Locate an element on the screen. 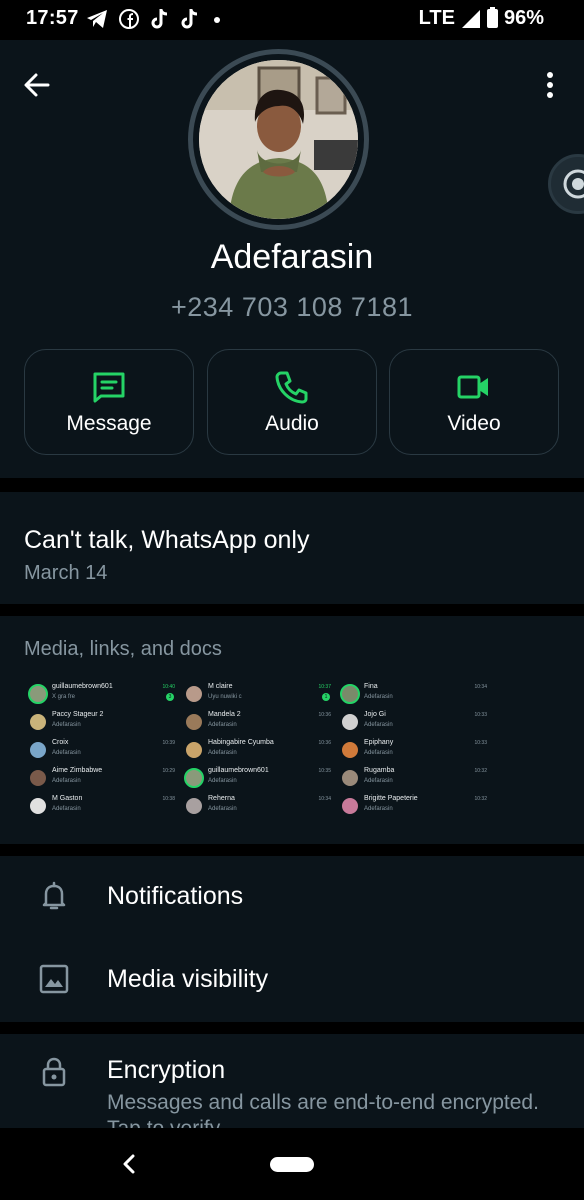 This screenshot has height=1200, width=584. status-bar: 17:57 LTE 96% is located at coordinates (292, 20).